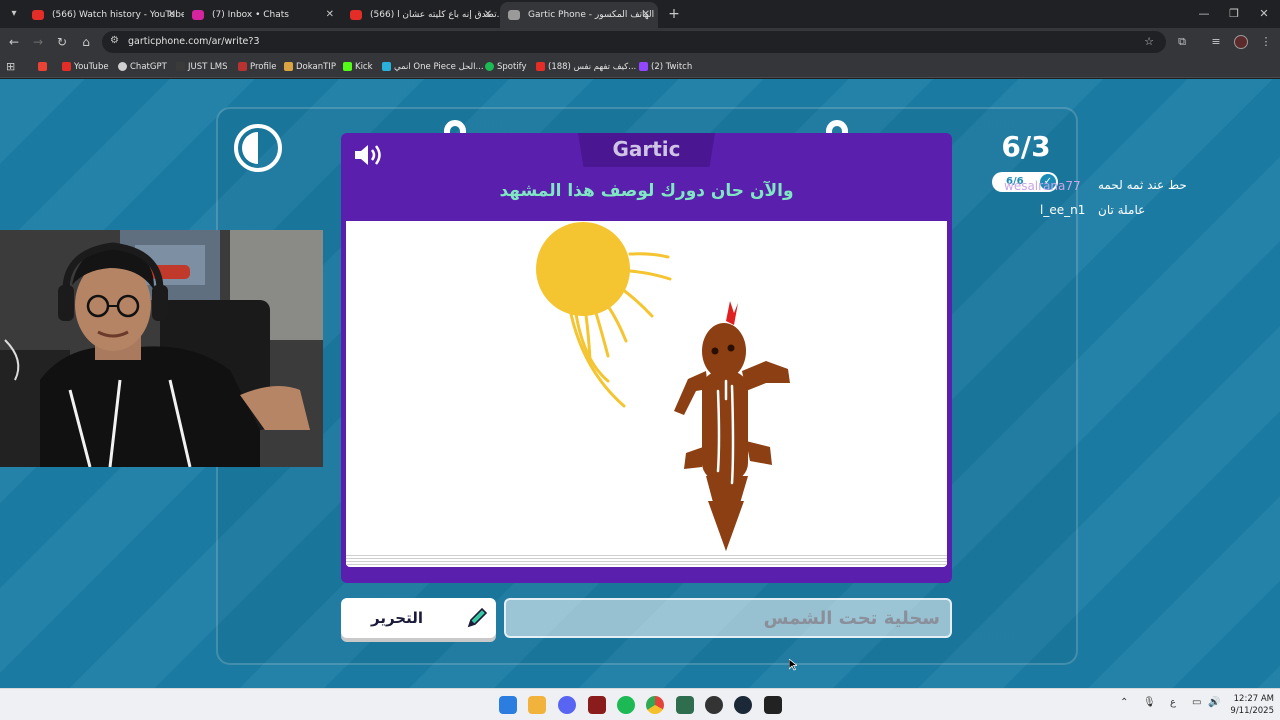 Image resolution: width=1280 pixels, height=720 pixels. Describe the element at coordinates (591, 15) in the screenshot. I see `tab-title: Gartic Phone - الهاتف المكسور` at that location.